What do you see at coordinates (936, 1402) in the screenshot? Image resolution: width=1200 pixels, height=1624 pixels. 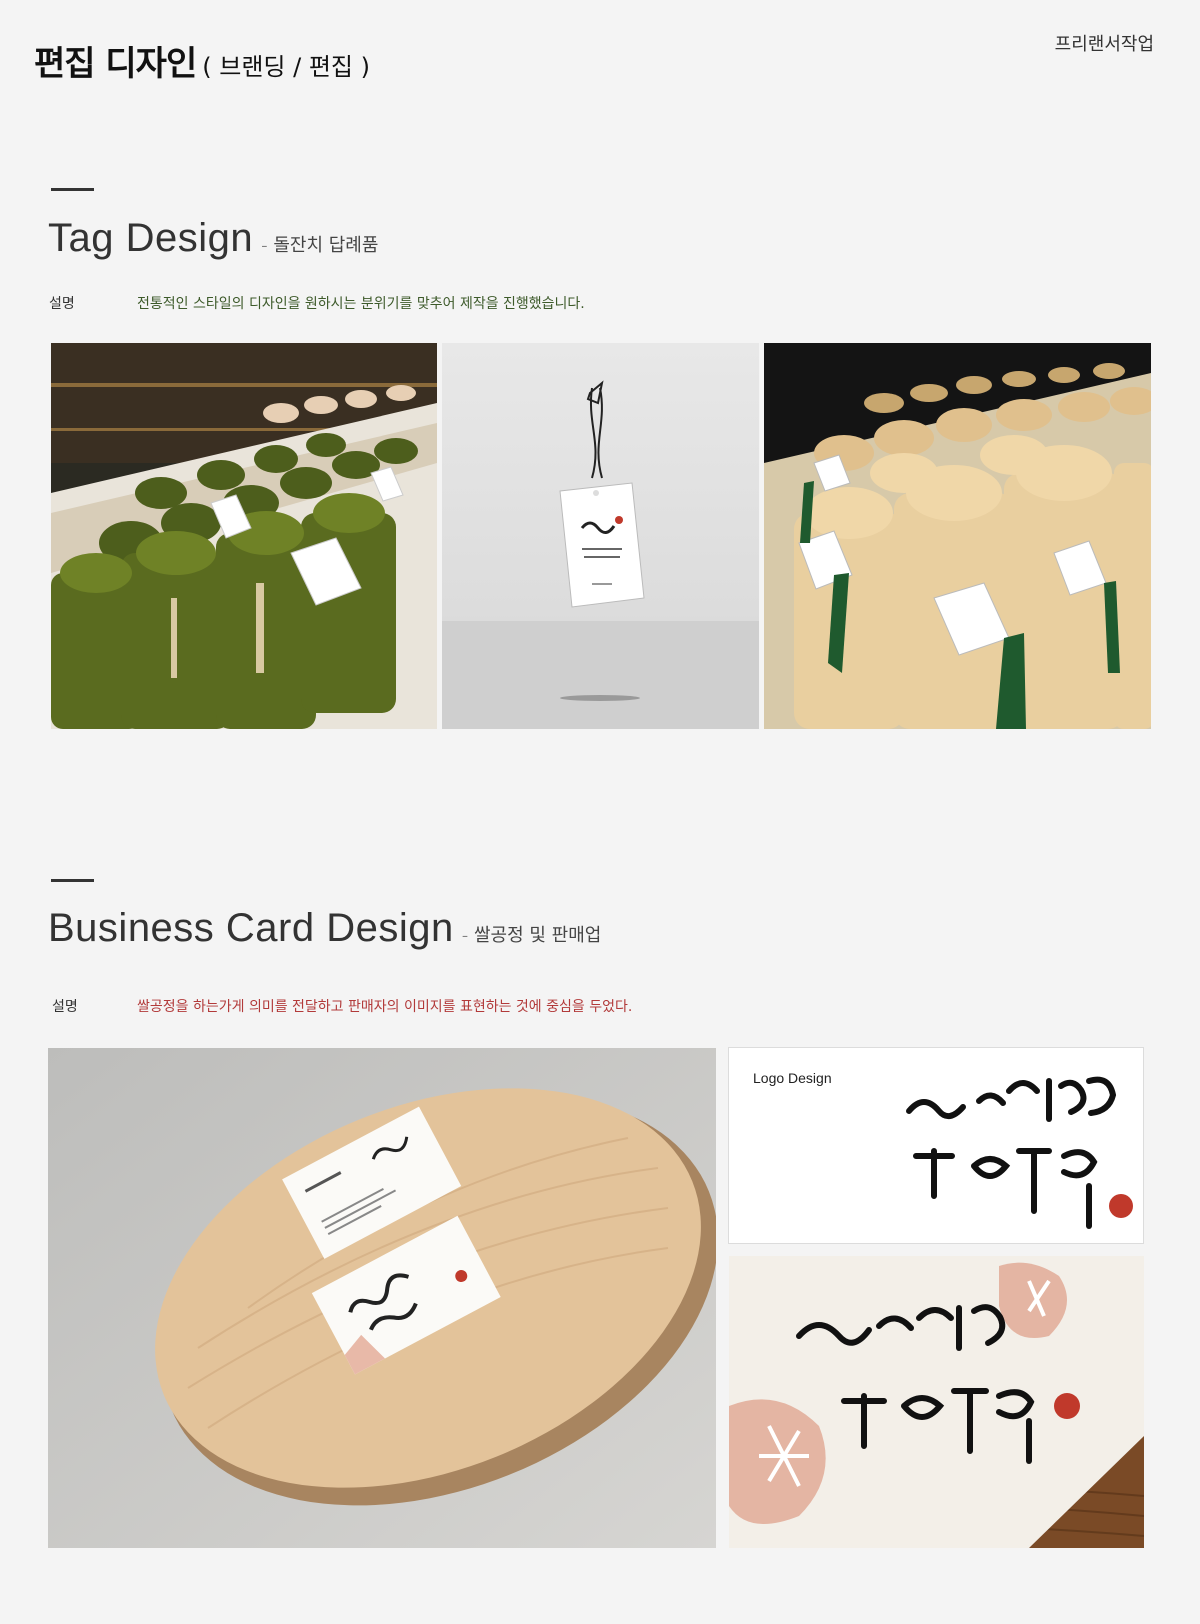 I see `card-photo-closeup` at bounding box center [936, 1402].